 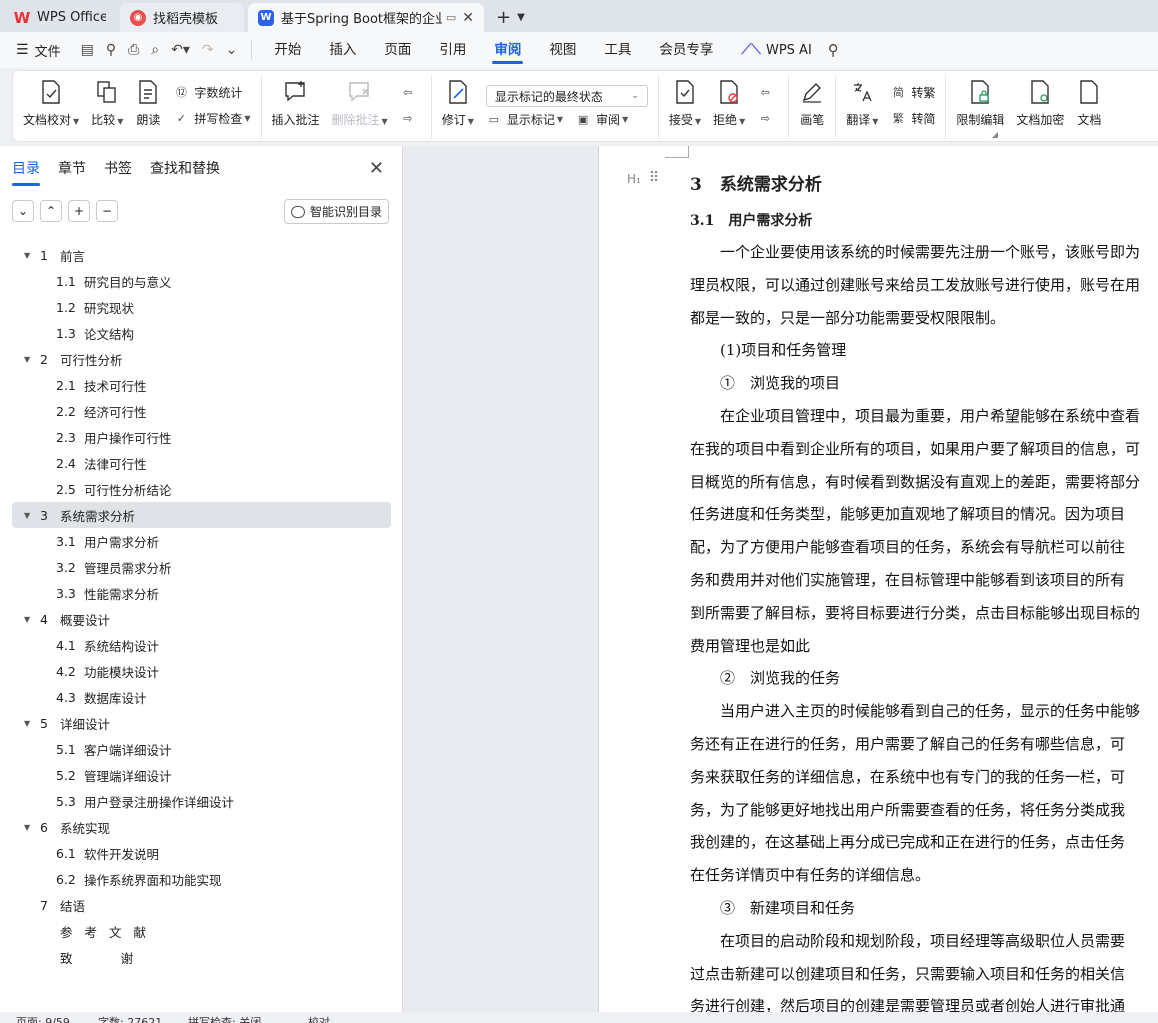 I want to click on heading-1: 3 系统需求分析, so click(x=756, y=182).